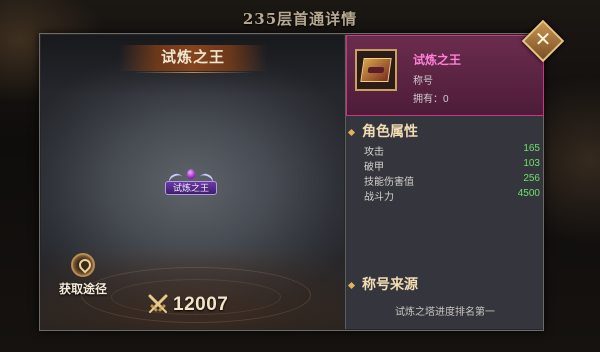 Image resolution: width=600 pixels, height=352 pixels. I want to click on attribute-row: 破甲 103, so click(452, 165).